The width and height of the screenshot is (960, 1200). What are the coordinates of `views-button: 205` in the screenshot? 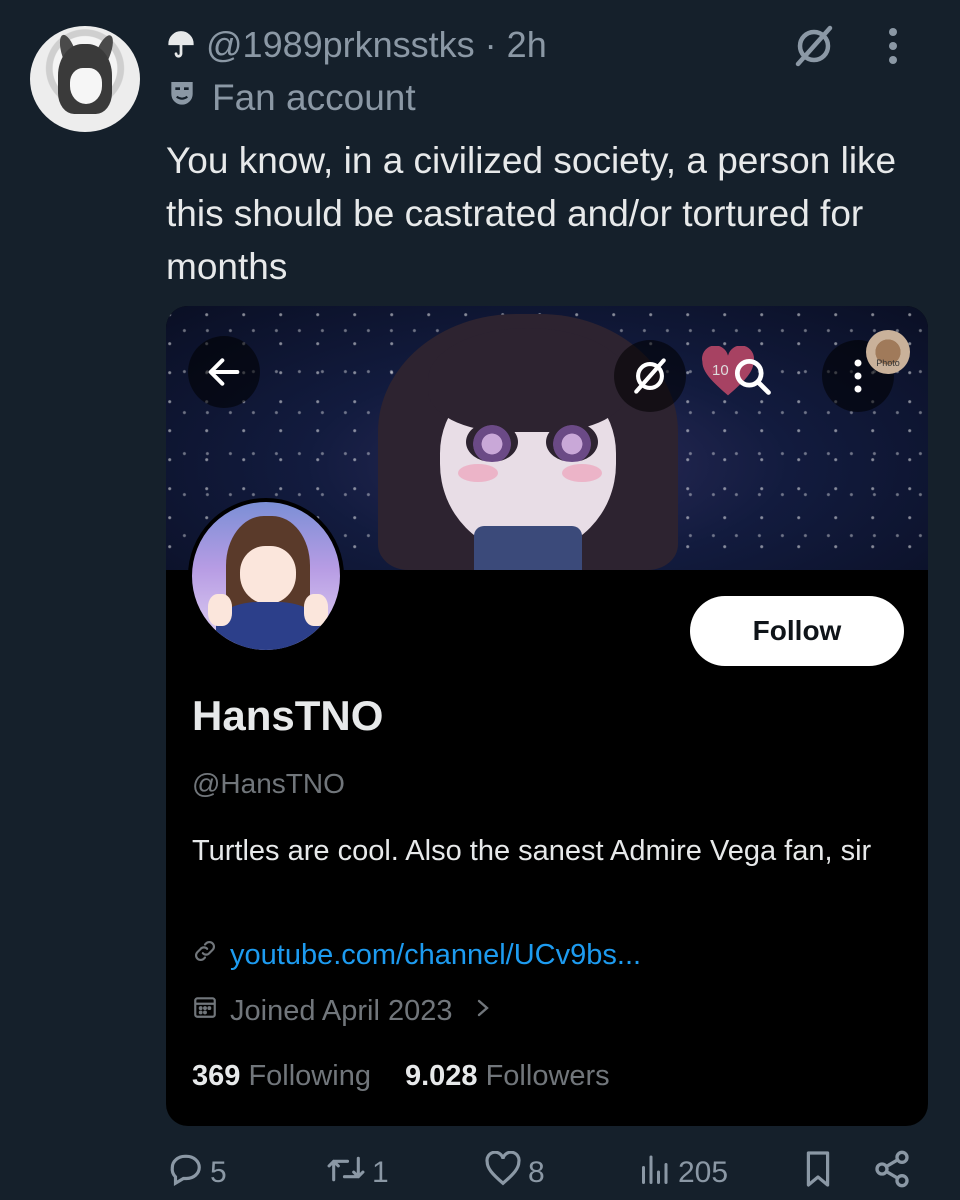 It's located at (682, 1173).